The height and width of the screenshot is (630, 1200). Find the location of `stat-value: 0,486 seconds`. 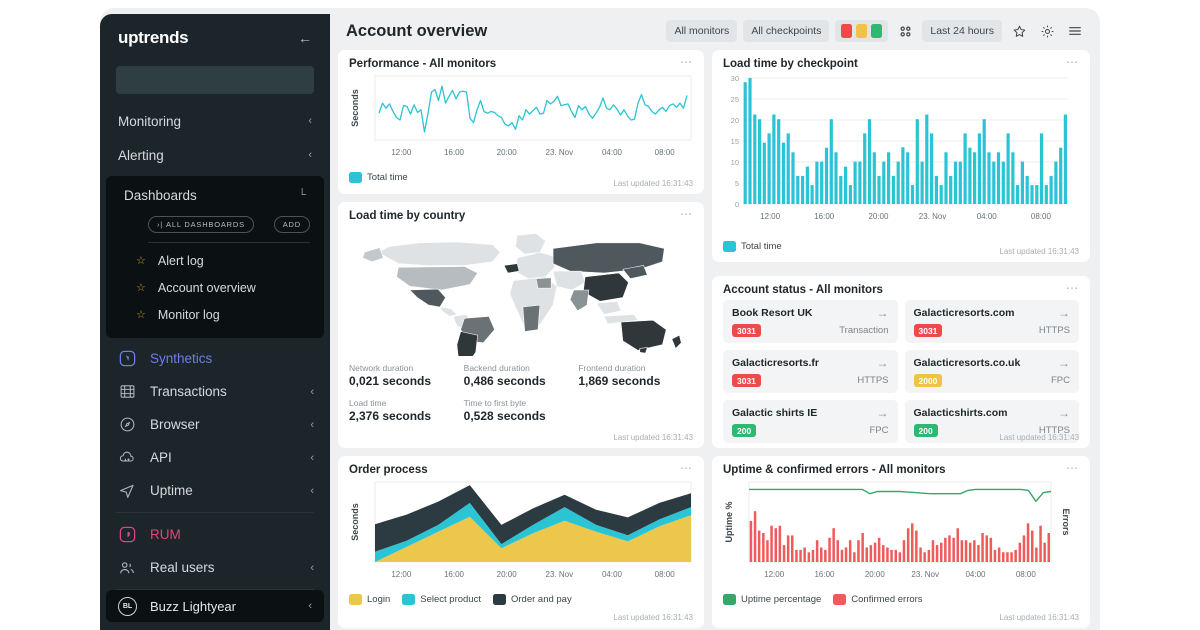

stat-value: 0,486 seconds is located at coordinates (504, 381).